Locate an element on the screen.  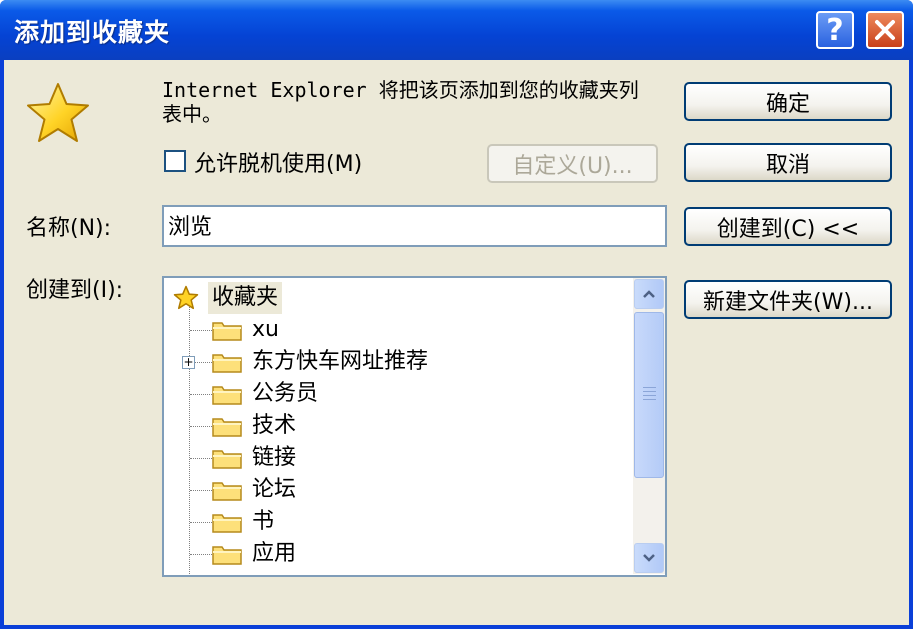
scroll-down-icon is located at coordinates (649, 558).